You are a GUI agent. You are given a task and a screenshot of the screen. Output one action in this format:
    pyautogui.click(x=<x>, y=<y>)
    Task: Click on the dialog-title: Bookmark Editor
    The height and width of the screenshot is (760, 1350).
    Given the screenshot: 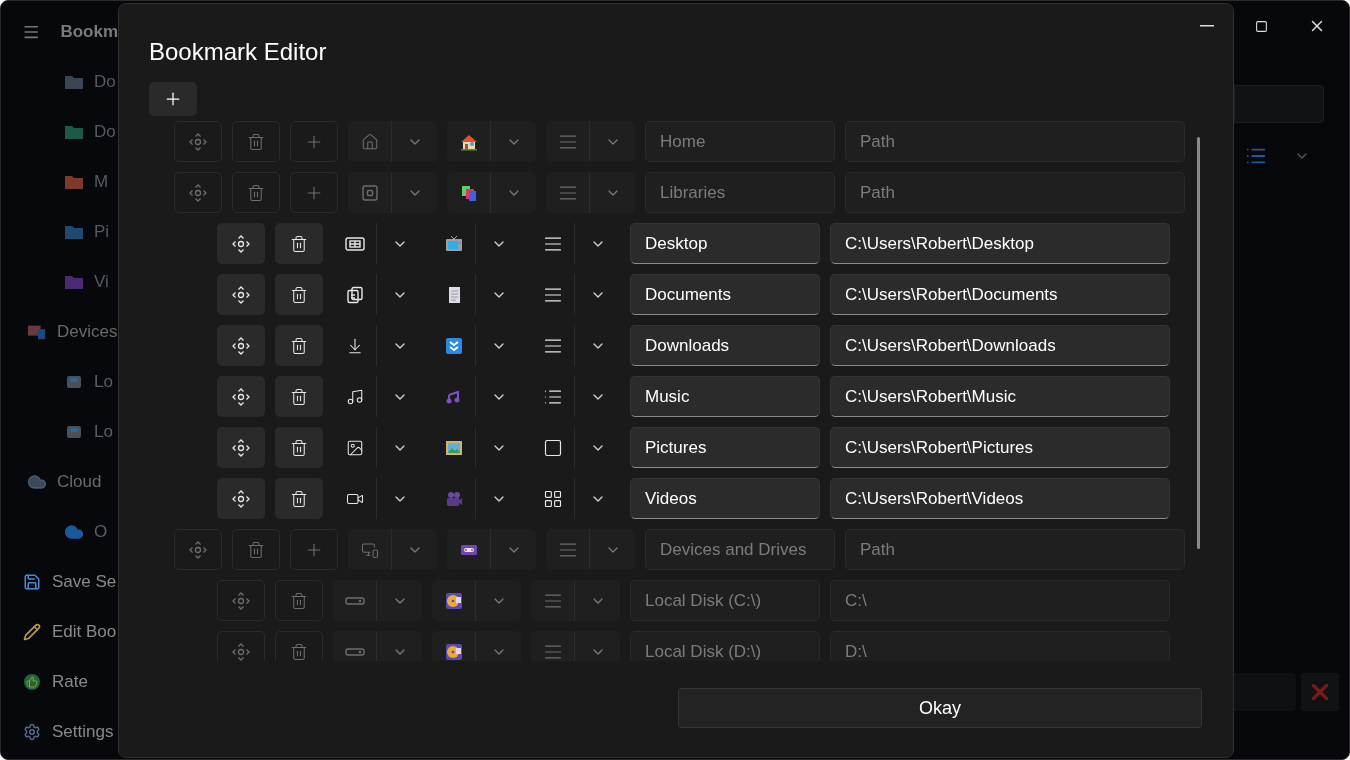 What is the action you would take?
    pyautogui.click(x=238, y=52)
    